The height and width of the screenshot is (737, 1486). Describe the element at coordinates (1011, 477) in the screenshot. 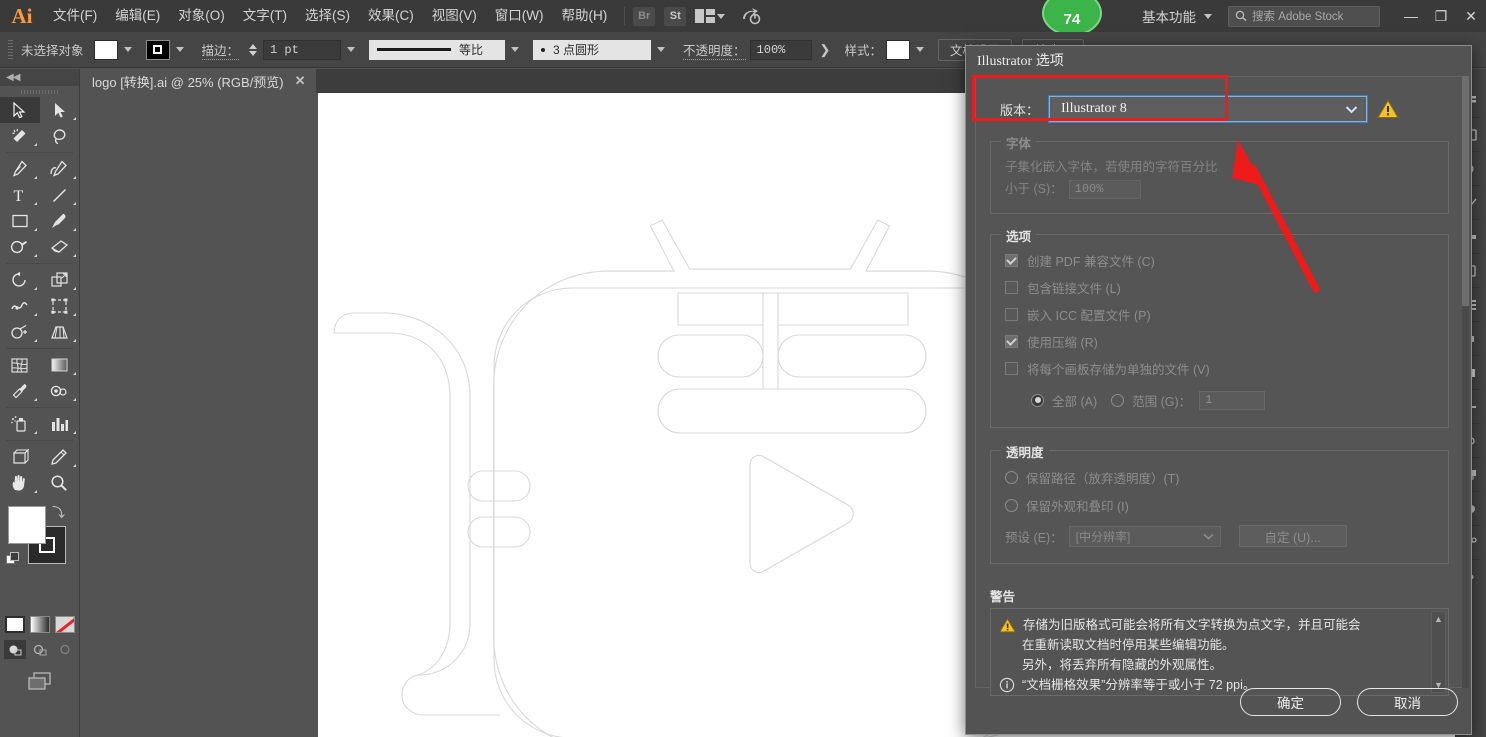

I see `radio-preserve-paths` at that location.